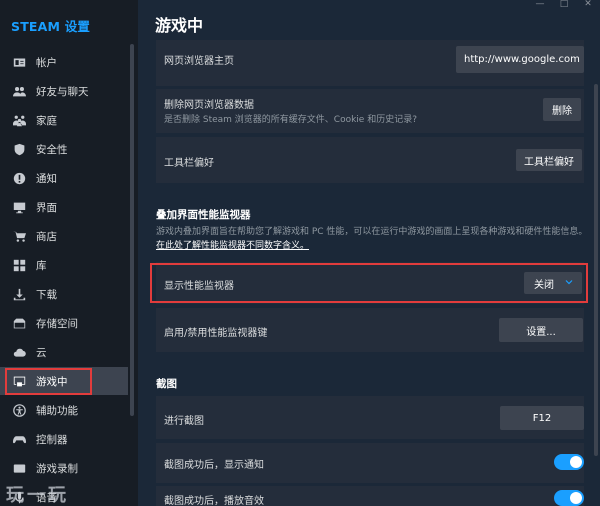 This screenshot has height=506, width=600. What do you see at coordinates (19, 439) in the screenshot?
I see `controller-icon` at bounding box center [19, 439].